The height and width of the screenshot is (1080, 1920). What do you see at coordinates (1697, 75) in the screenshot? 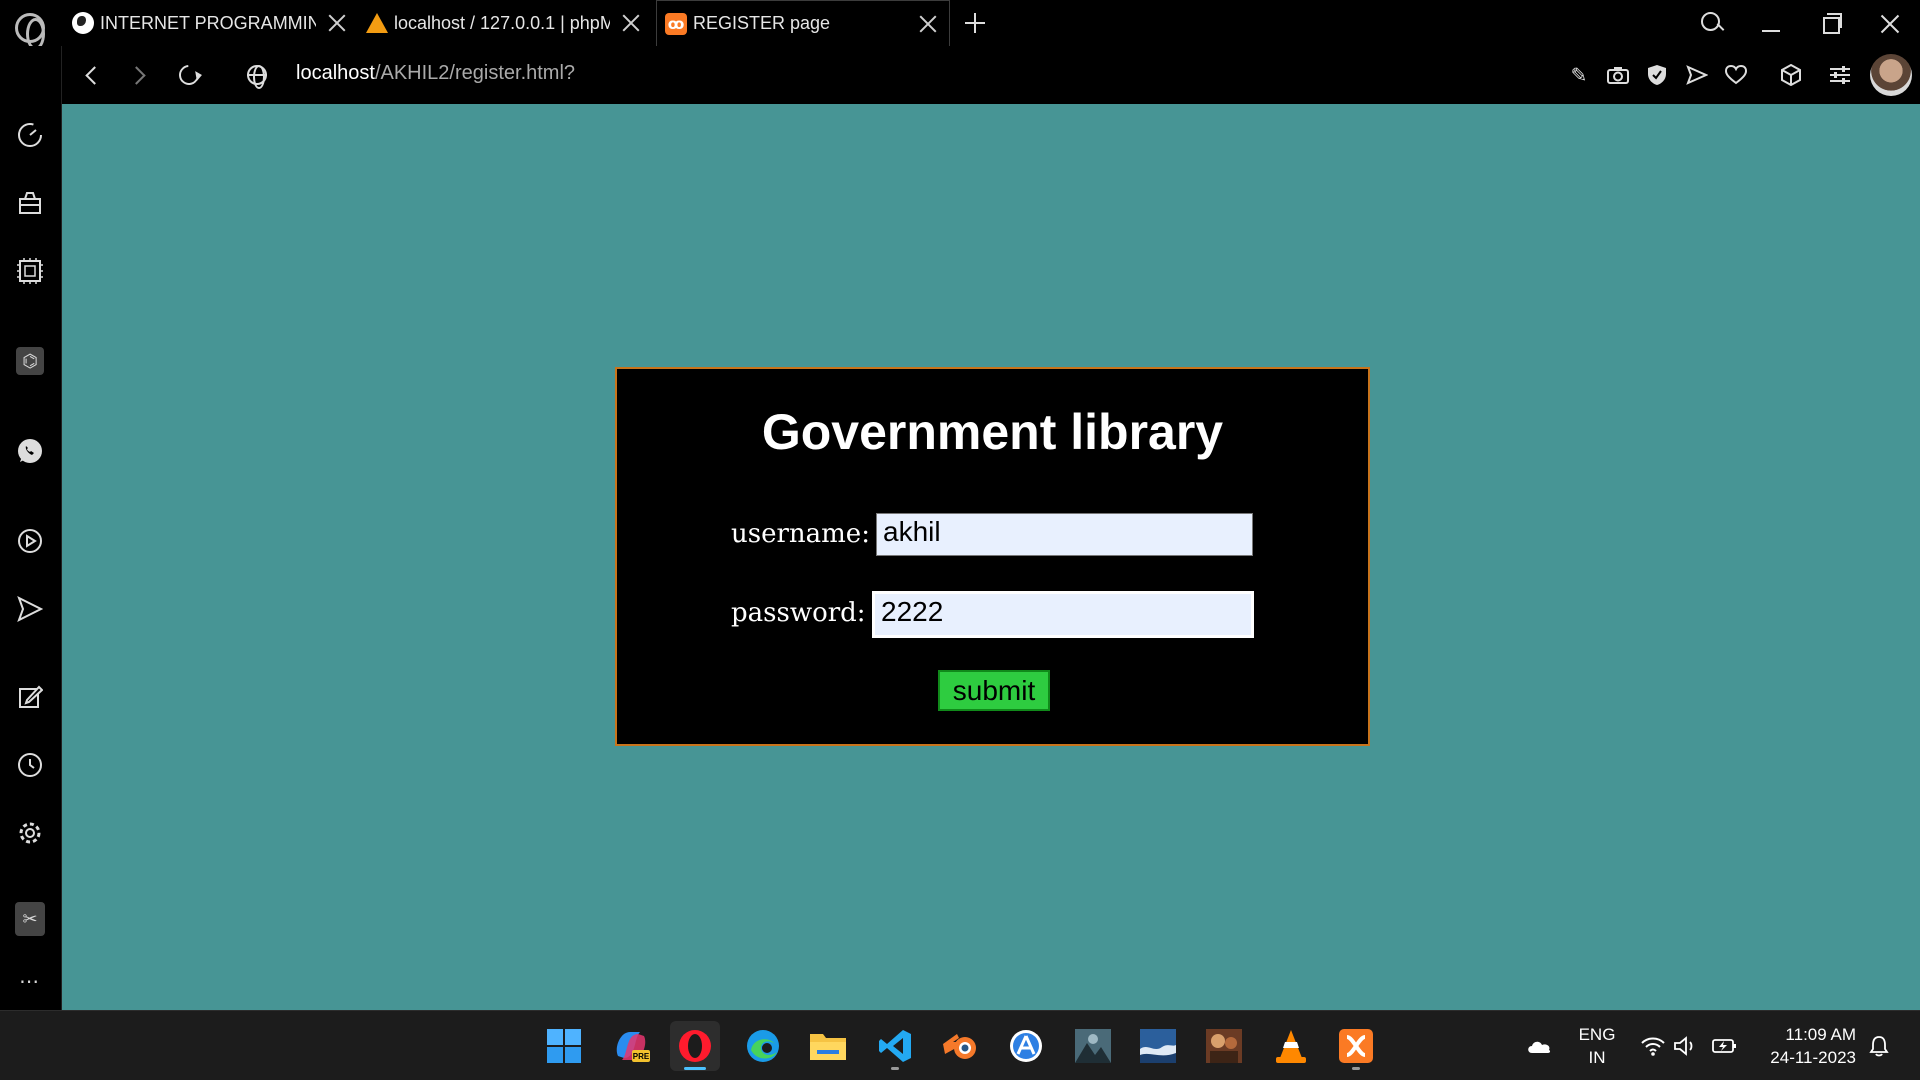
I see `send-icon` at bounding box center [1697, 75].